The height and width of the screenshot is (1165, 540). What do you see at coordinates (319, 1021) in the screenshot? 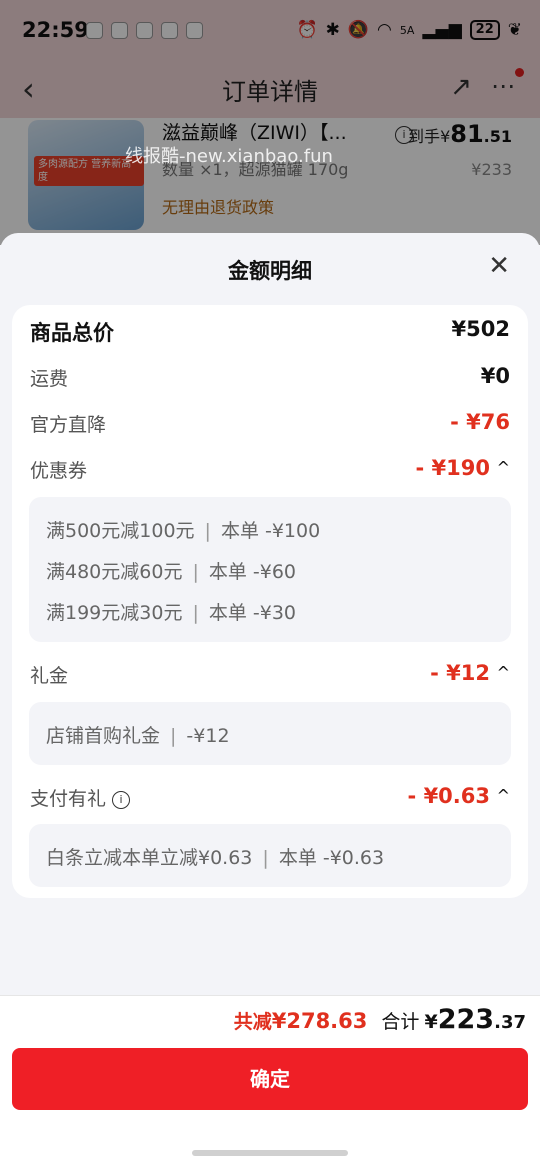
I see `total-savings-value: ¥278.63` at bounding box center [319, 1021].